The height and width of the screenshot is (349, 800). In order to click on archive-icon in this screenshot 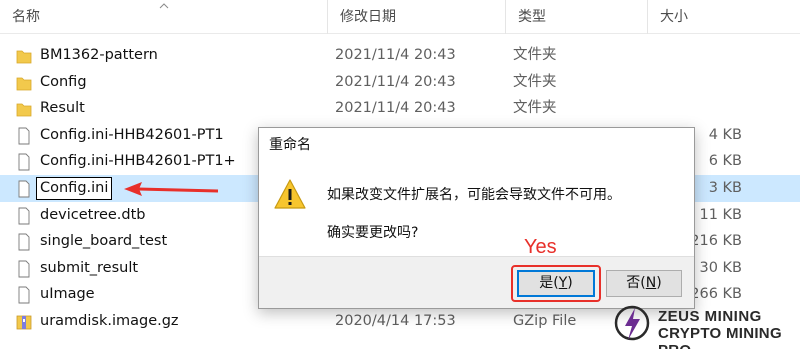, I will do `click(24, 322)`.